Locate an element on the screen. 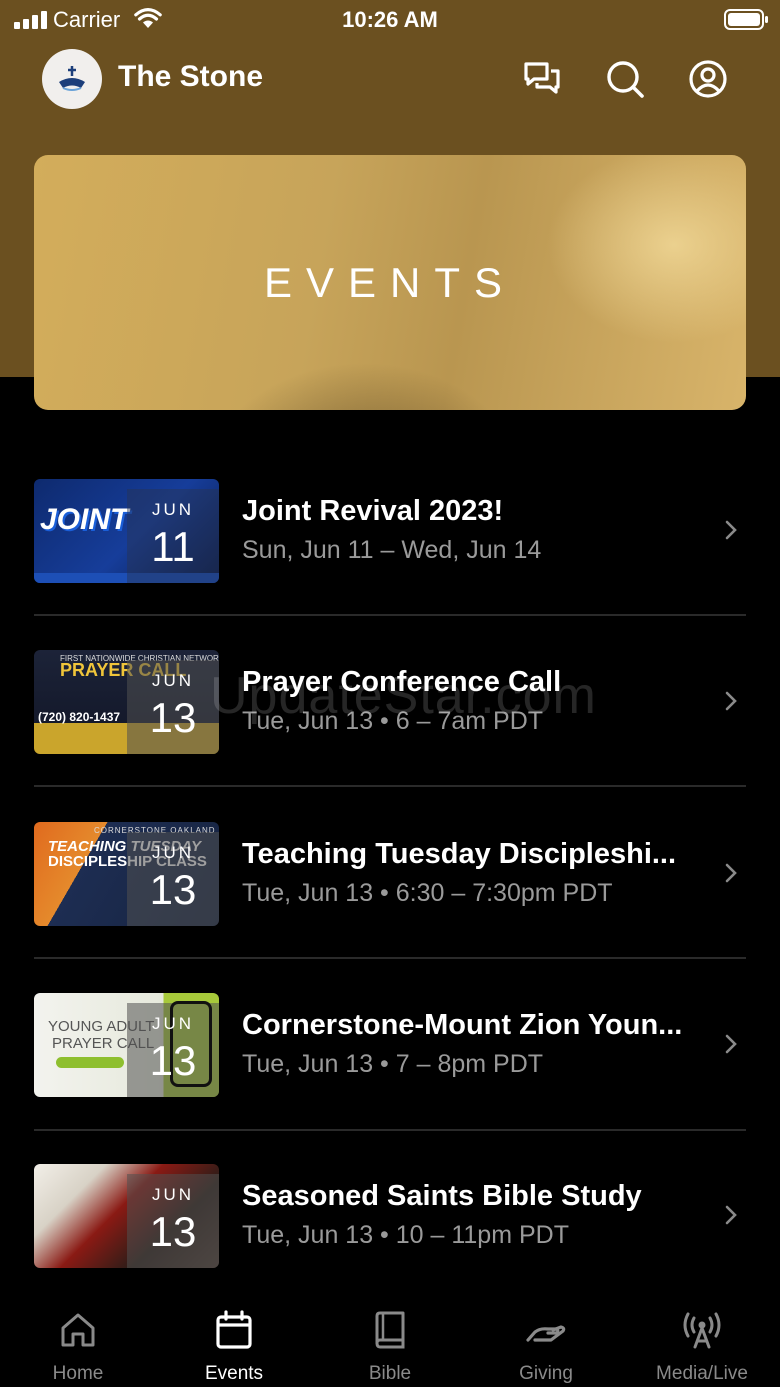  calendar-icon is located at coordinates (234, 1329).